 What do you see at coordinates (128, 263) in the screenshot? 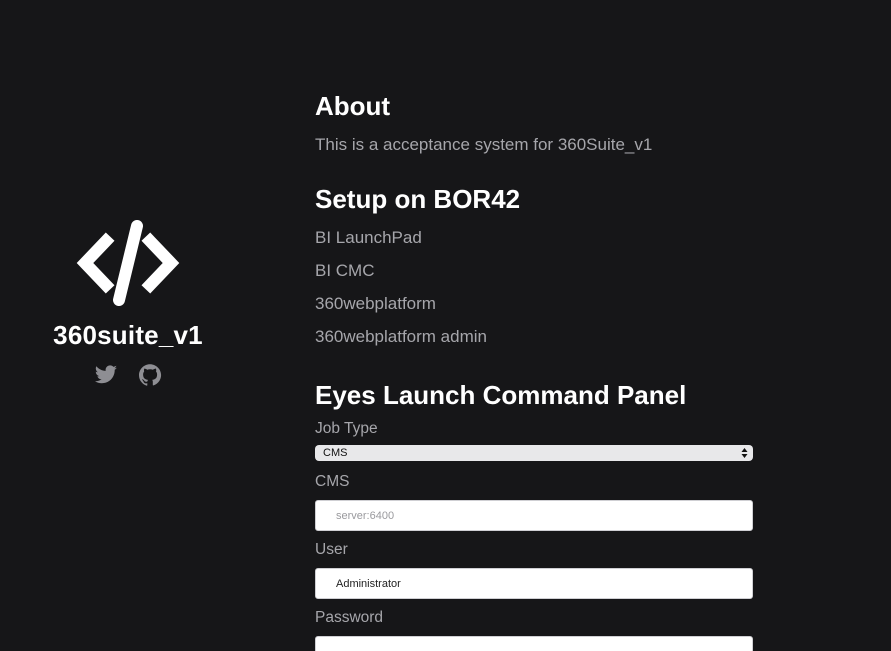
I see `code-logo-icon` at bounding box center [128, 263].